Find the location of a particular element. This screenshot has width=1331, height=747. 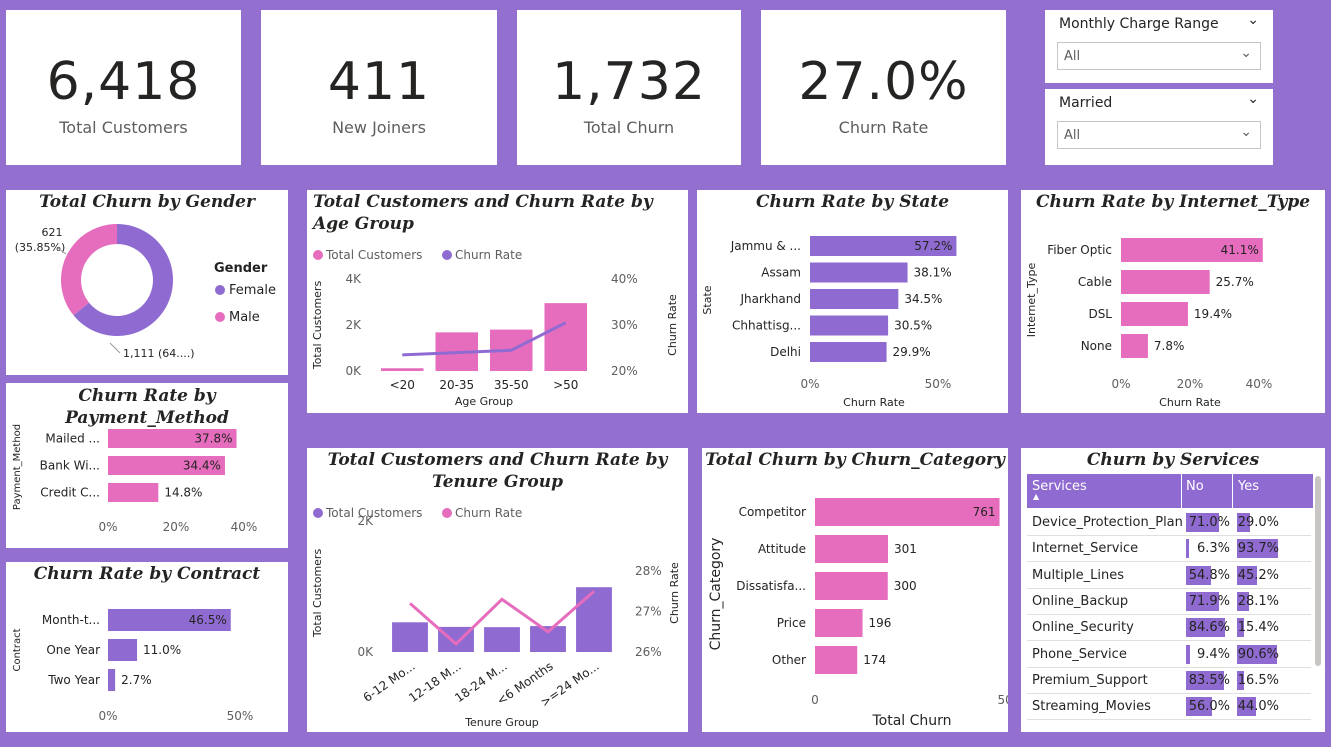

data-label: 38.1% is located at coordinates (933, 273).